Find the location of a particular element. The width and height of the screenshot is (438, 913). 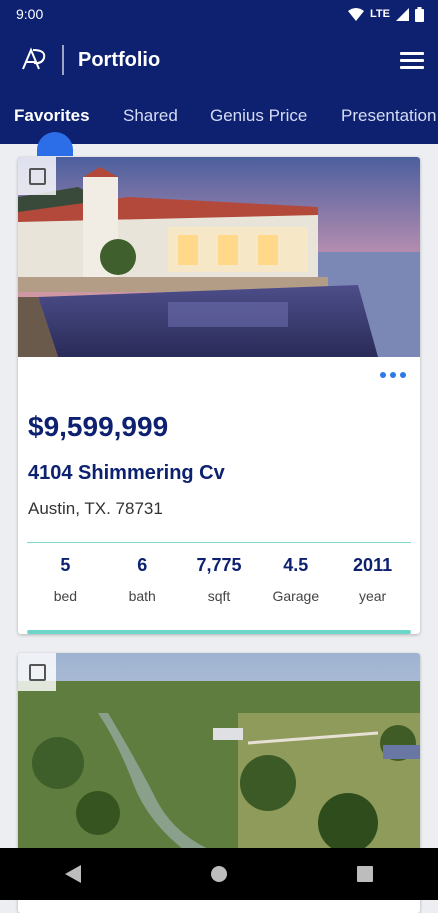

title-divider is located at coordinates (63, 60).